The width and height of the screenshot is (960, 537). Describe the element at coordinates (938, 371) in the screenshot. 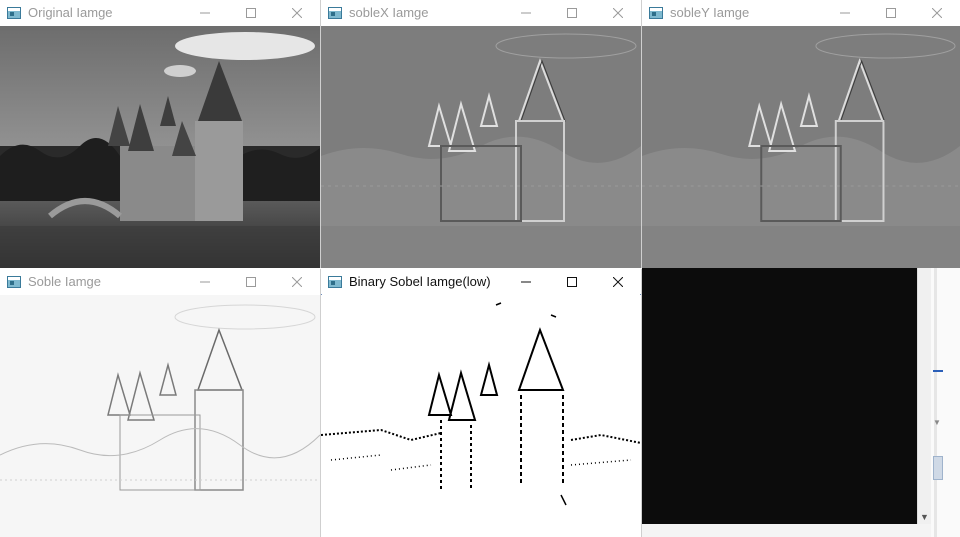

I see `strip-blue-marker` at that location.